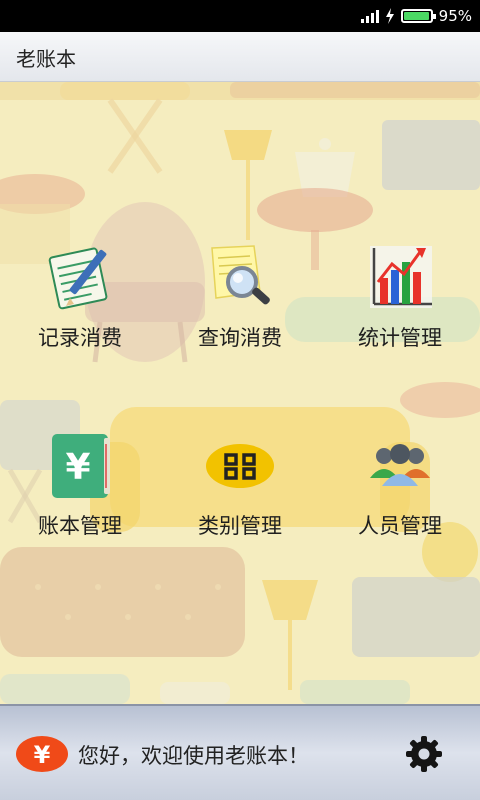 This screenshot has height=800, width=480. What do you see at coordinates (78, 278) in the screenshot?
I see `notepad-pencil-icon` at bounding box center [78, 278].